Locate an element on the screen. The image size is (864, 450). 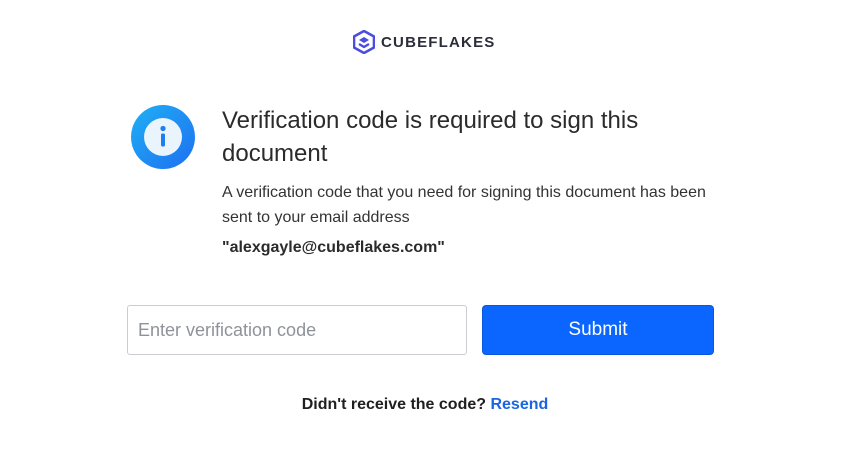
brand-logo: CUBEFLAKES is located at coordinates (424, 42).